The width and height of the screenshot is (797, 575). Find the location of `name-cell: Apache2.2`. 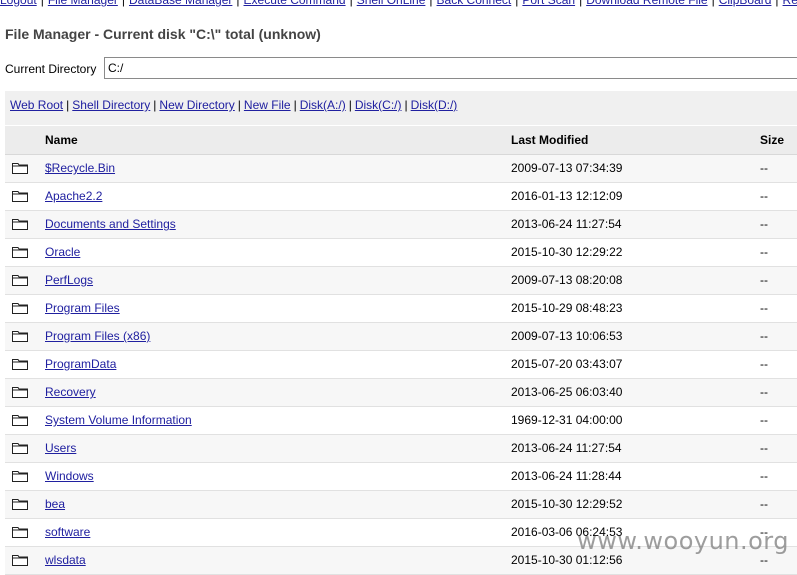

name-cell: Apache2.2 is located at coordinates (278, 196).